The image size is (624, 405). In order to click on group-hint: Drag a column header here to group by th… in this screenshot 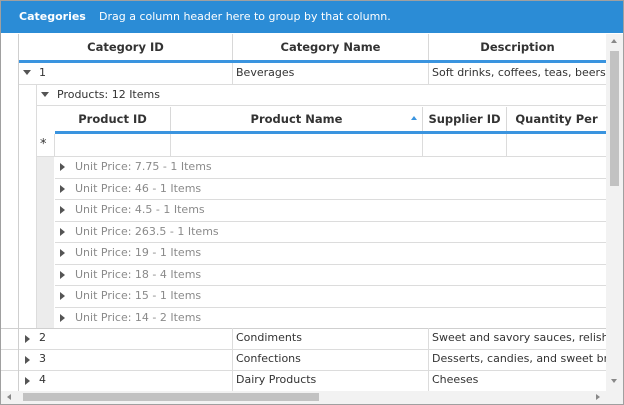, I will do `click(245, 16)`.